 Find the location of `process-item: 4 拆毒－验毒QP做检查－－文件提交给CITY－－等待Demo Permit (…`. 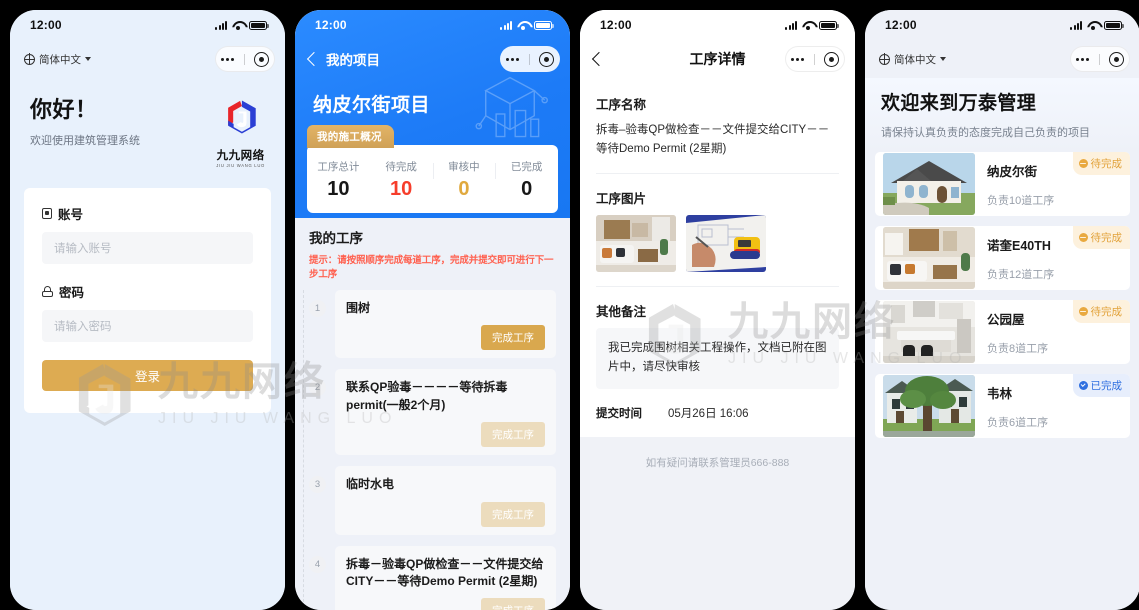

process-item: 4 拆毒－验毒QP做检查－－文件提交给CITY－－等待Demo Permit (… is located at coordinates (432, 577).